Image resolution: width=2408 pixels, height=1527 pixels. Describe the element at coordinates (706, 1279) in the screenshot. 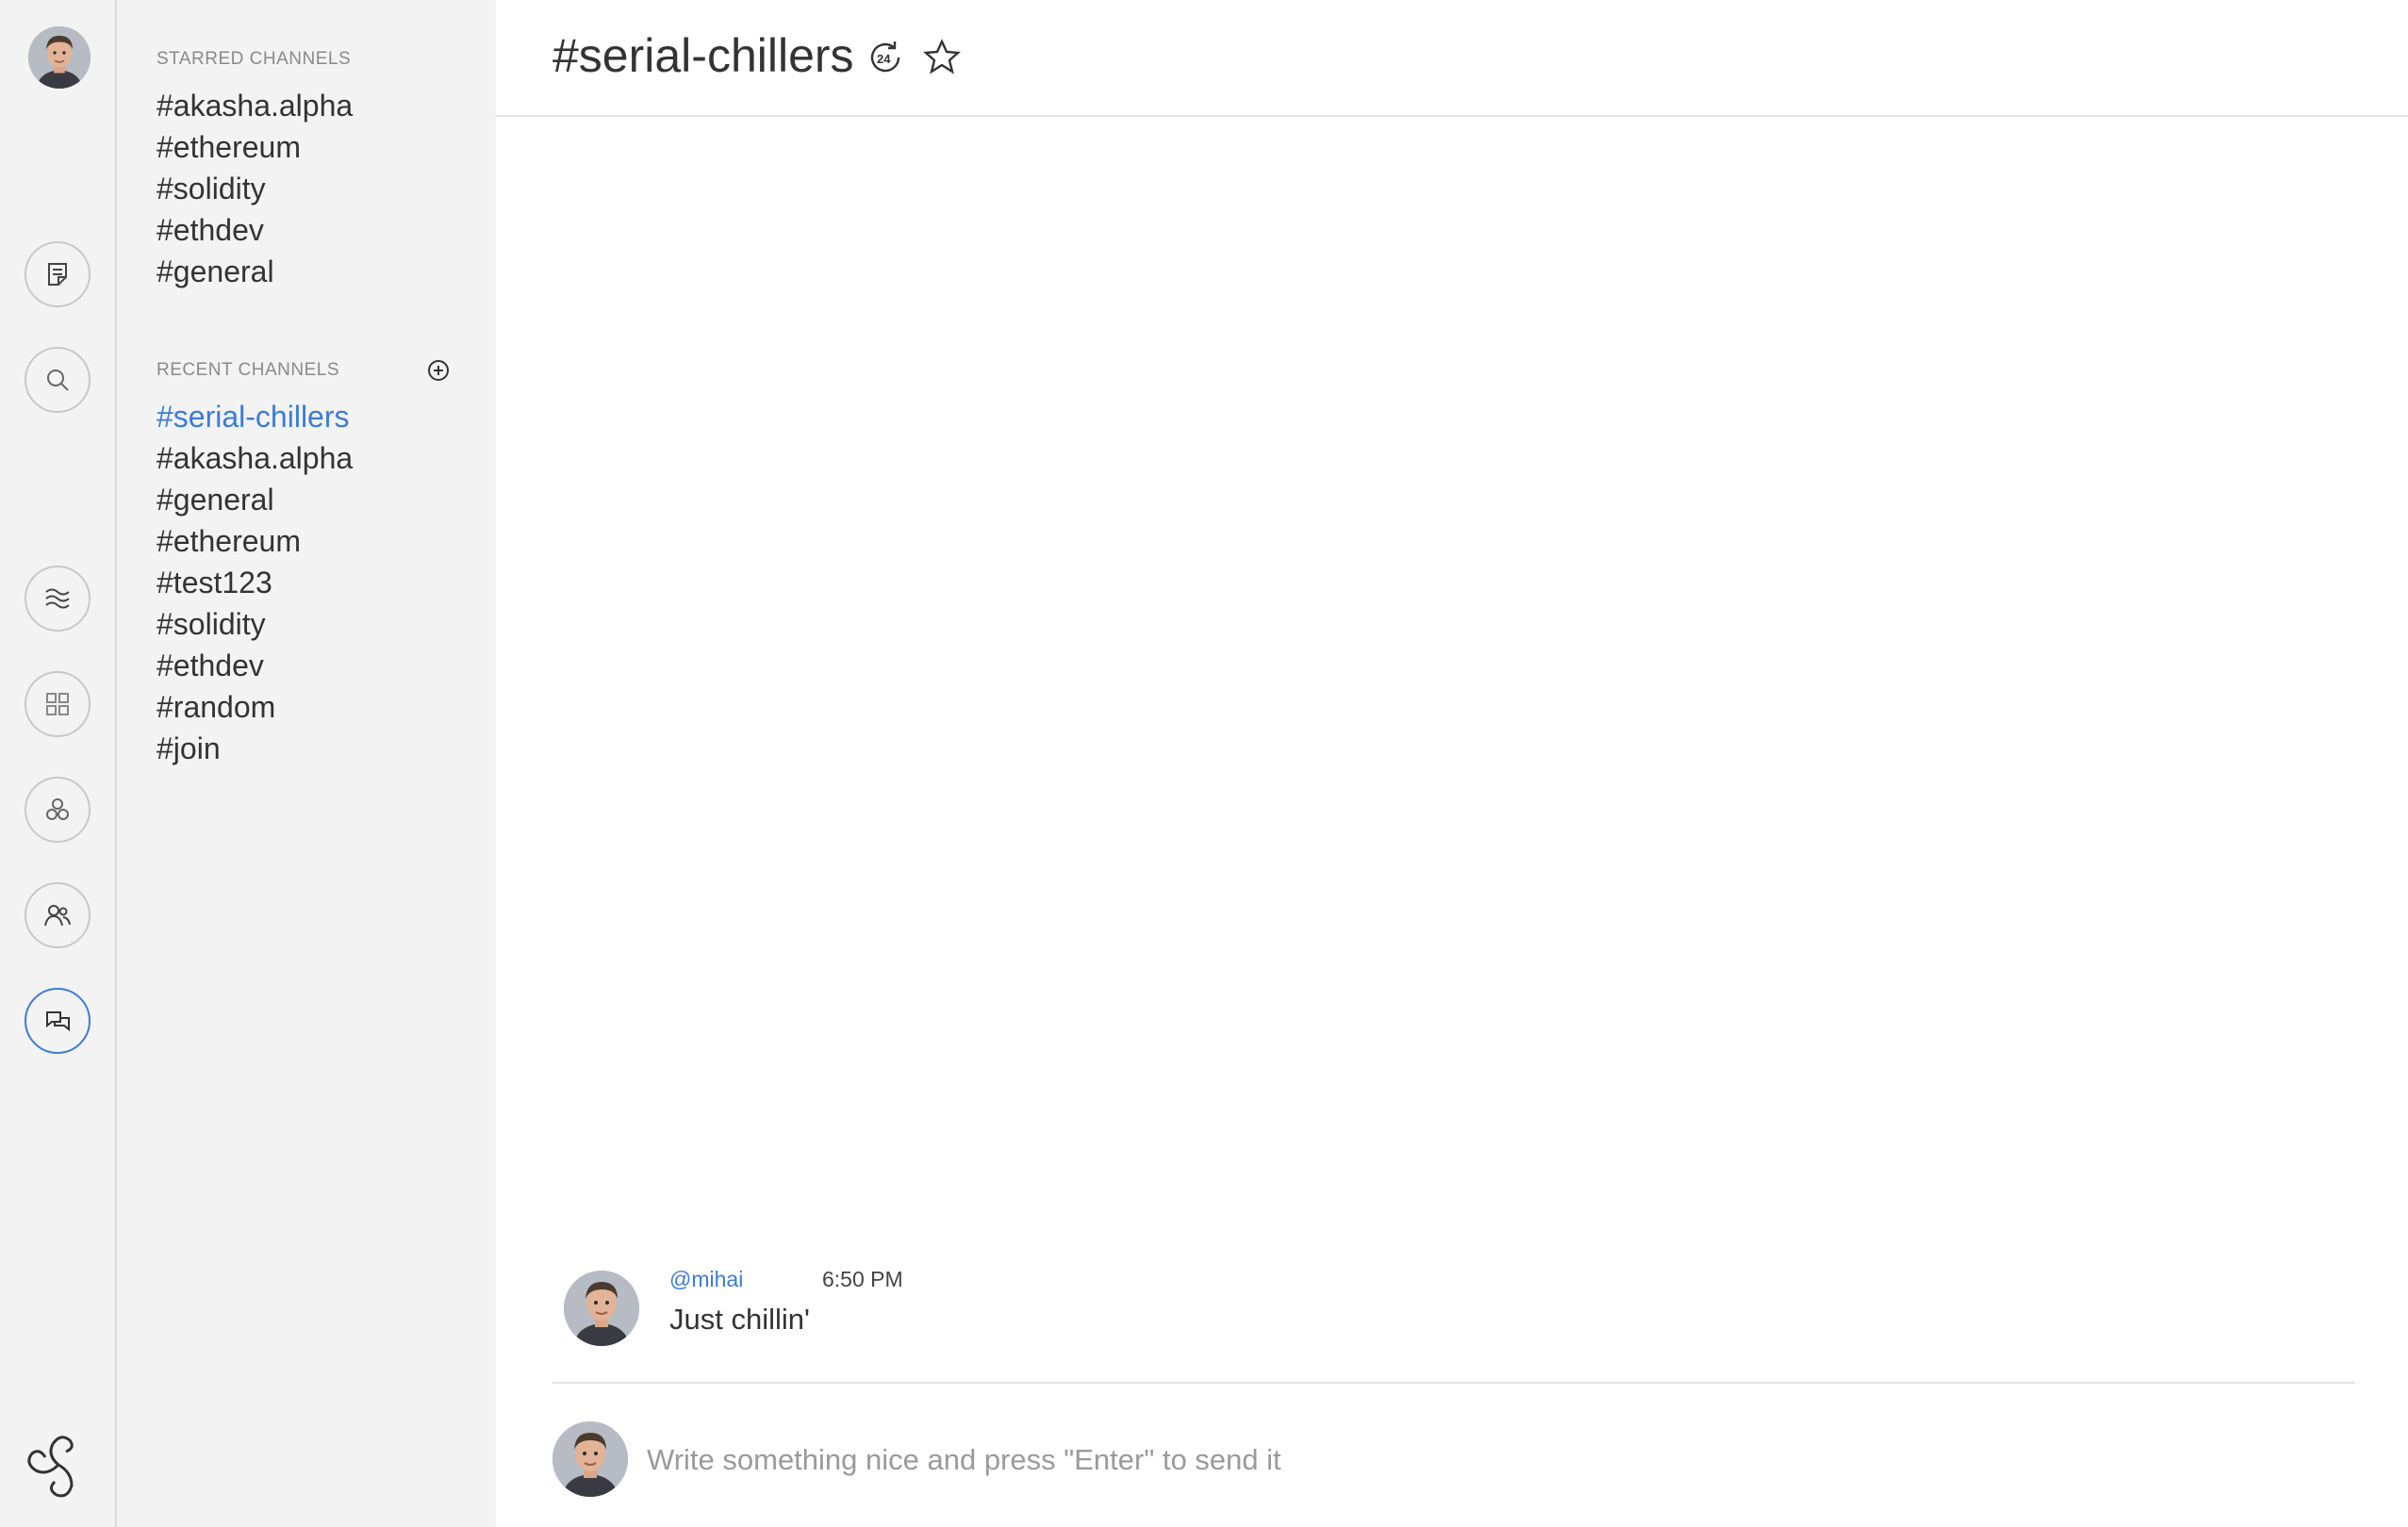

I see `message-author: @mihai` at that location.